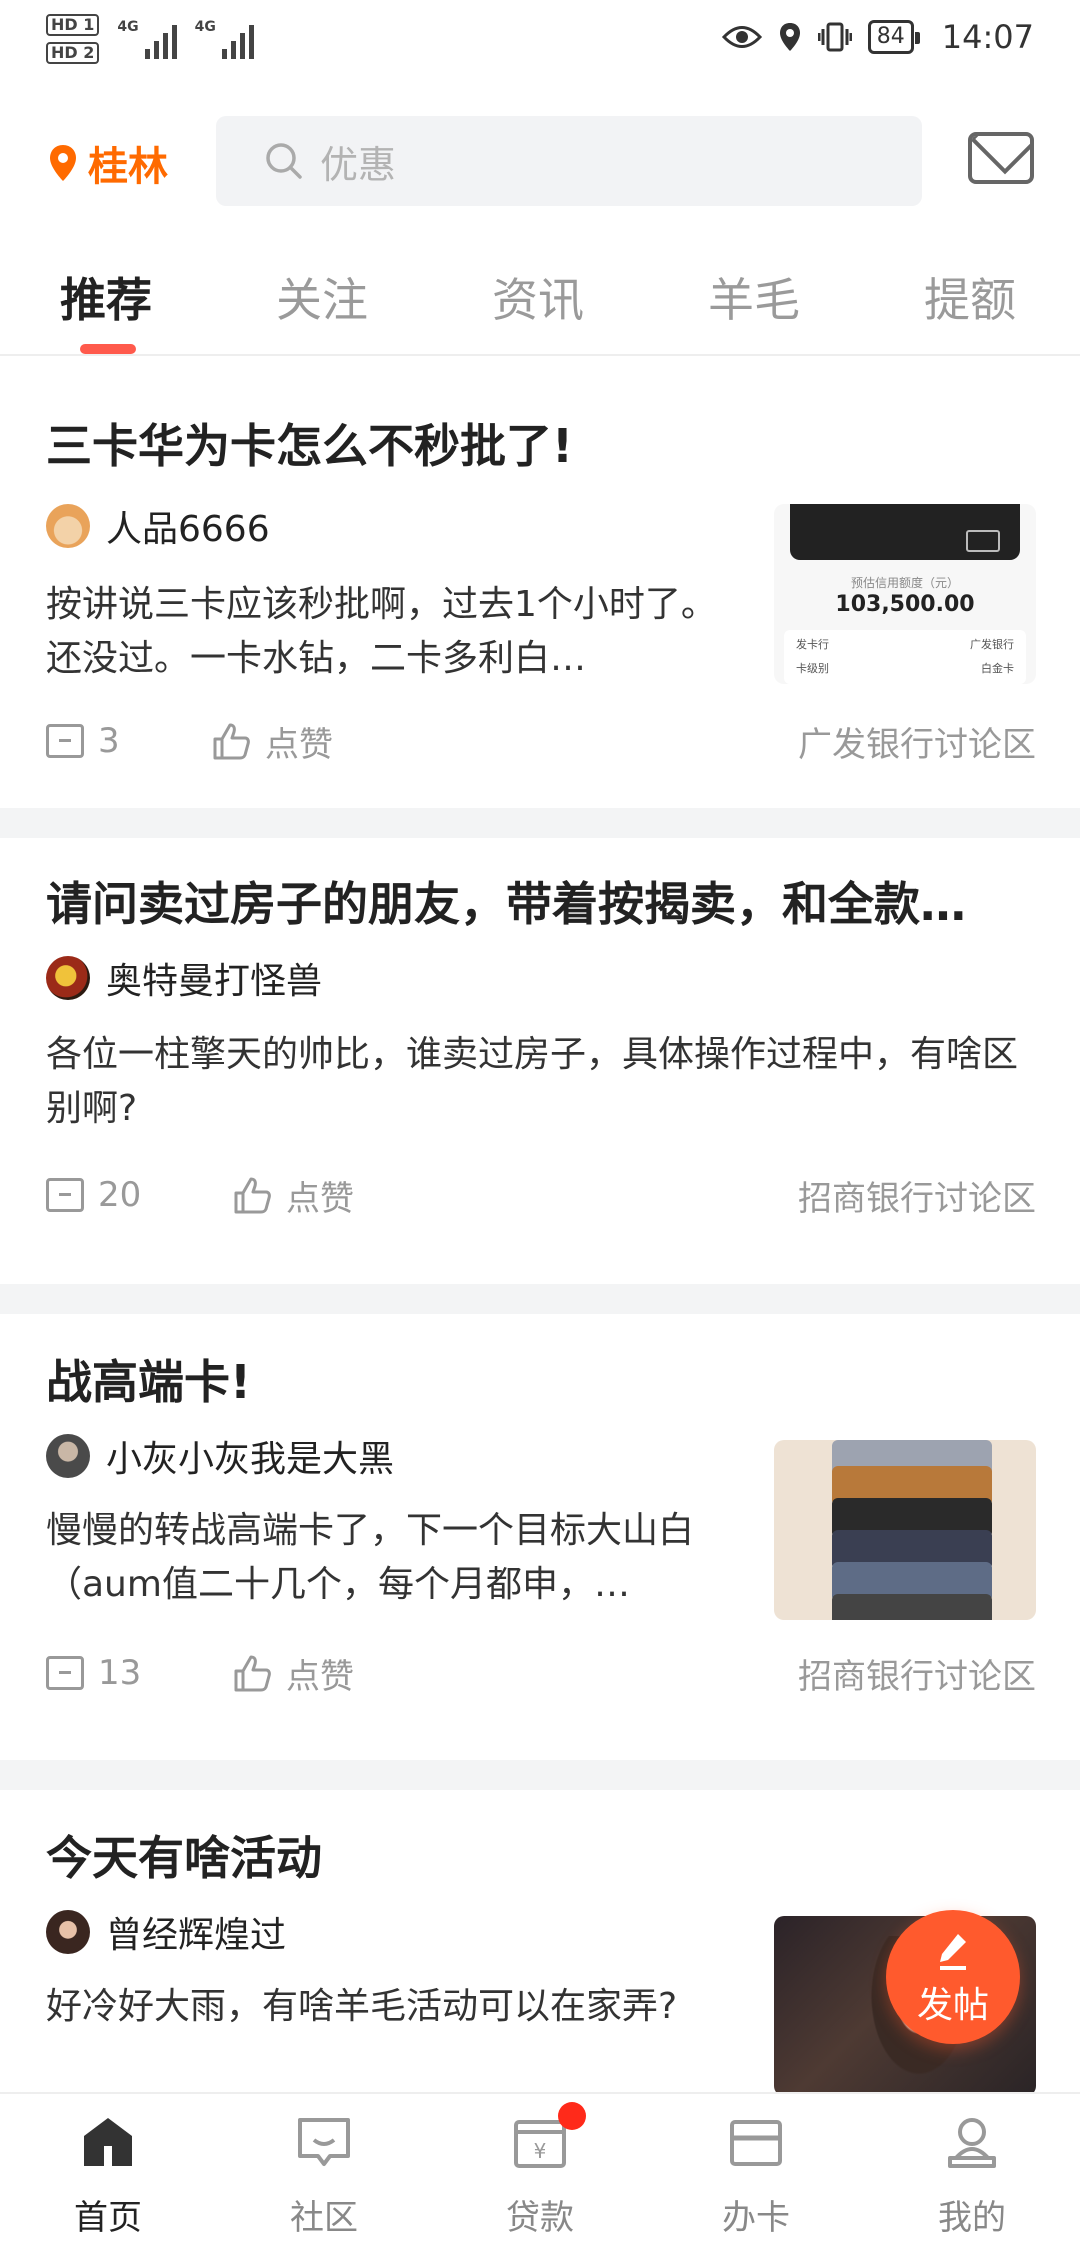 The width and height of the screenshot is (1080, 2244). Describe the element at coordinates (541, 1379) in the screenshot. I see `post-title: 战高端卡!` at that location.